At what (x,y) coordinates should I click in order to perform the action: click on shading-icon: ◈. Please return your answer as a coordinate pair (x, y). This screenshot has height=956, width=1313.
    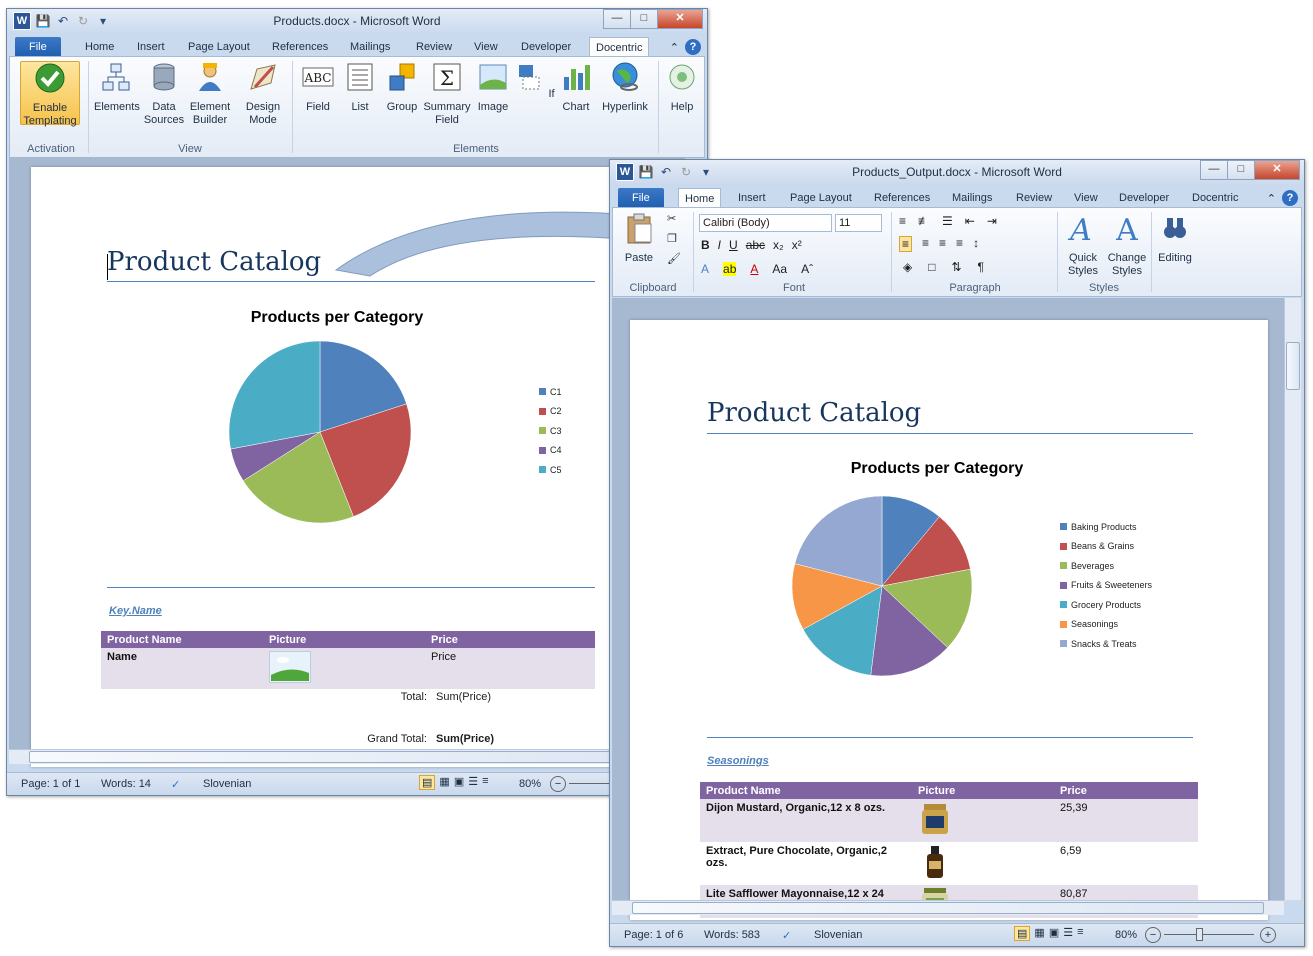
    Looking at the image, I should click on (907, 267).